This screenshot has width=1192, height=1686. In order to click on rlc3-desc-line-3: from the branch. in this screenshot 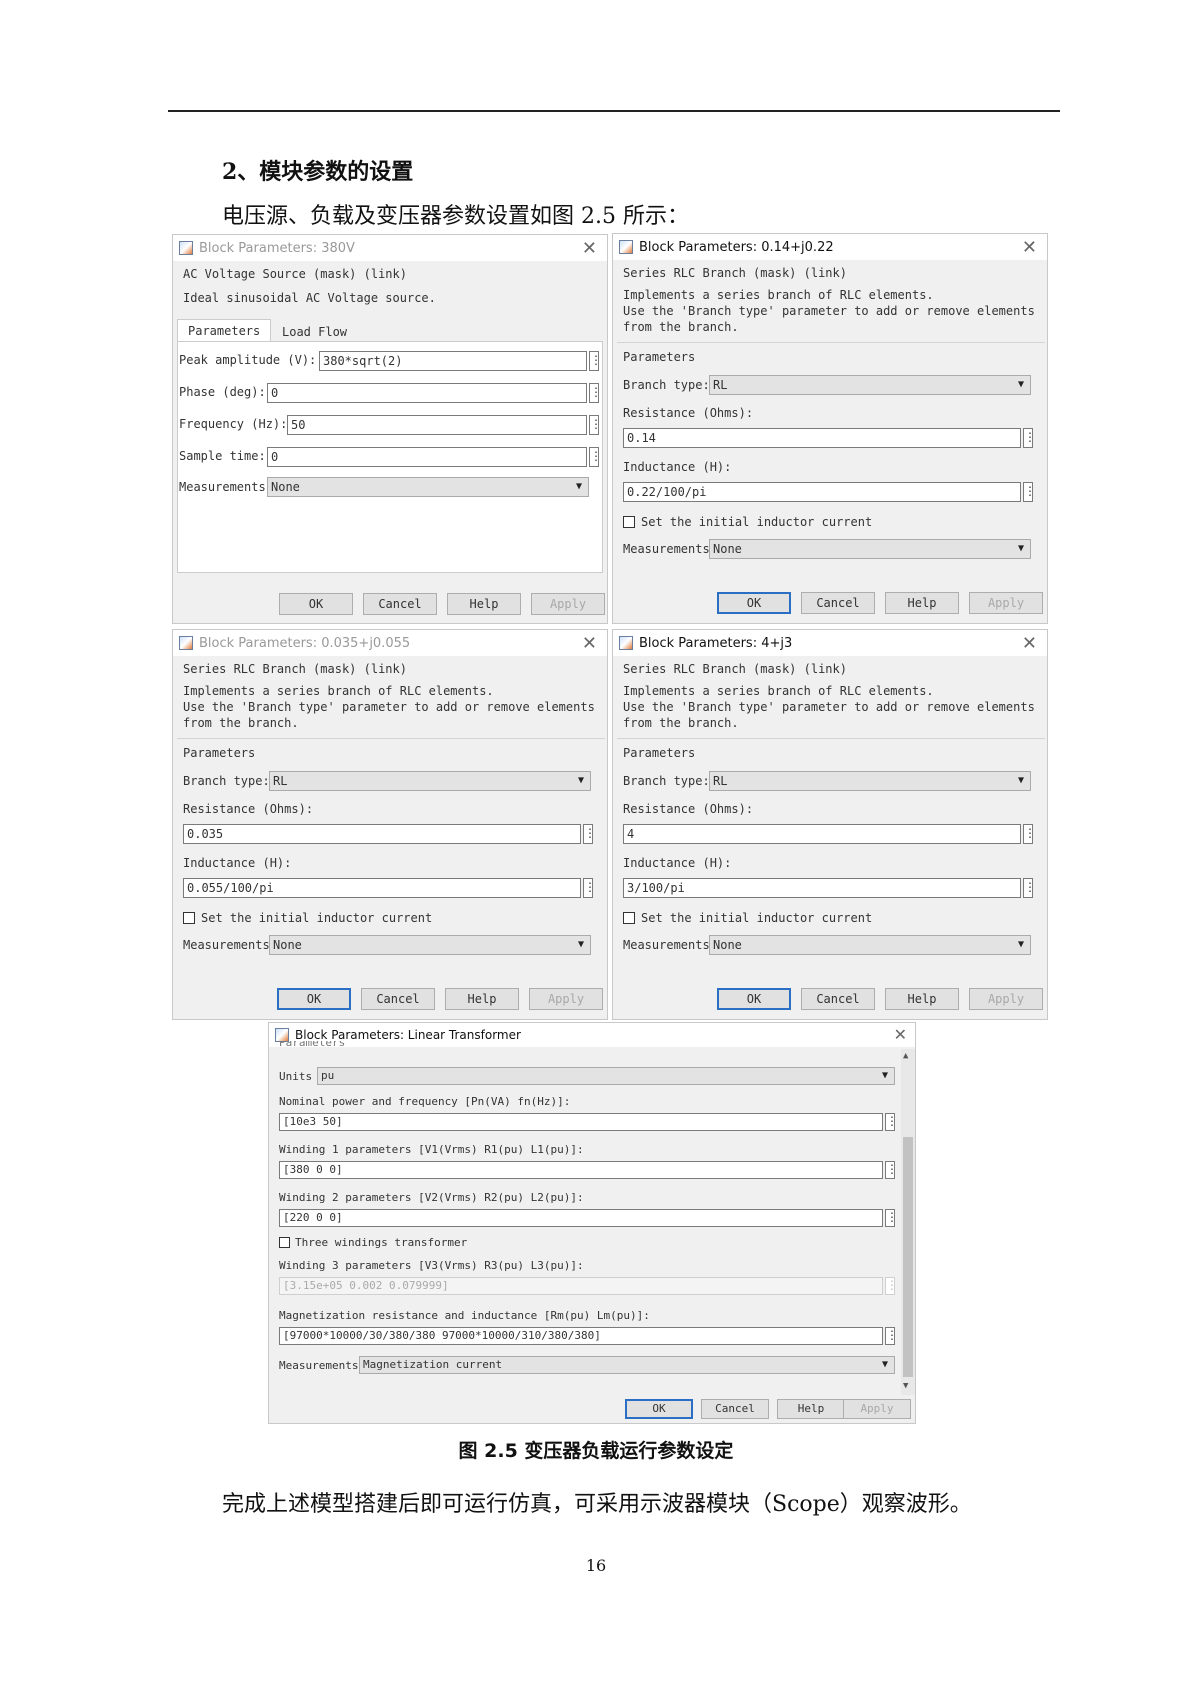, I will do `click(681, 723)`.